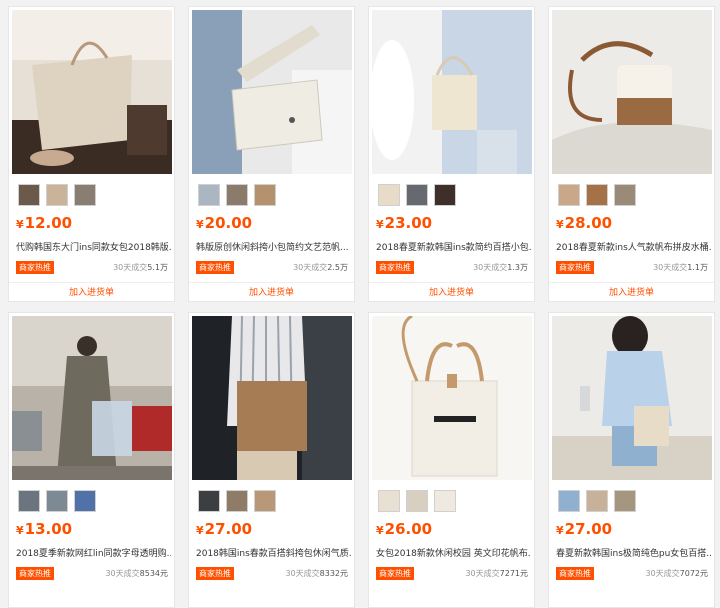 Image resolution: width=720 pixels, height=608 pixels. Describe the element at coordinates (496, 573) in the screenshot. I see `sales-count: 30天成交7271元` at that location.